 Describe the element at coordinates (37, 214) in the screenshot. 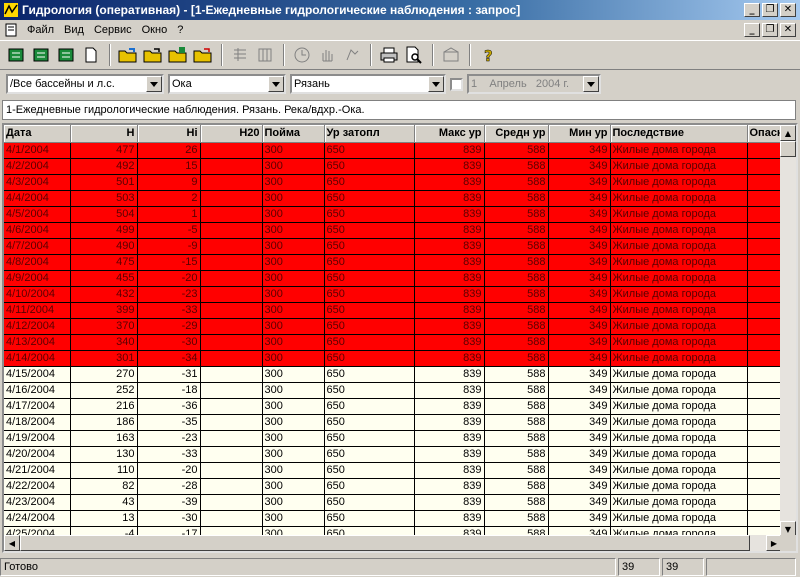

I see `cell-date: 4/5/2004` at that location.